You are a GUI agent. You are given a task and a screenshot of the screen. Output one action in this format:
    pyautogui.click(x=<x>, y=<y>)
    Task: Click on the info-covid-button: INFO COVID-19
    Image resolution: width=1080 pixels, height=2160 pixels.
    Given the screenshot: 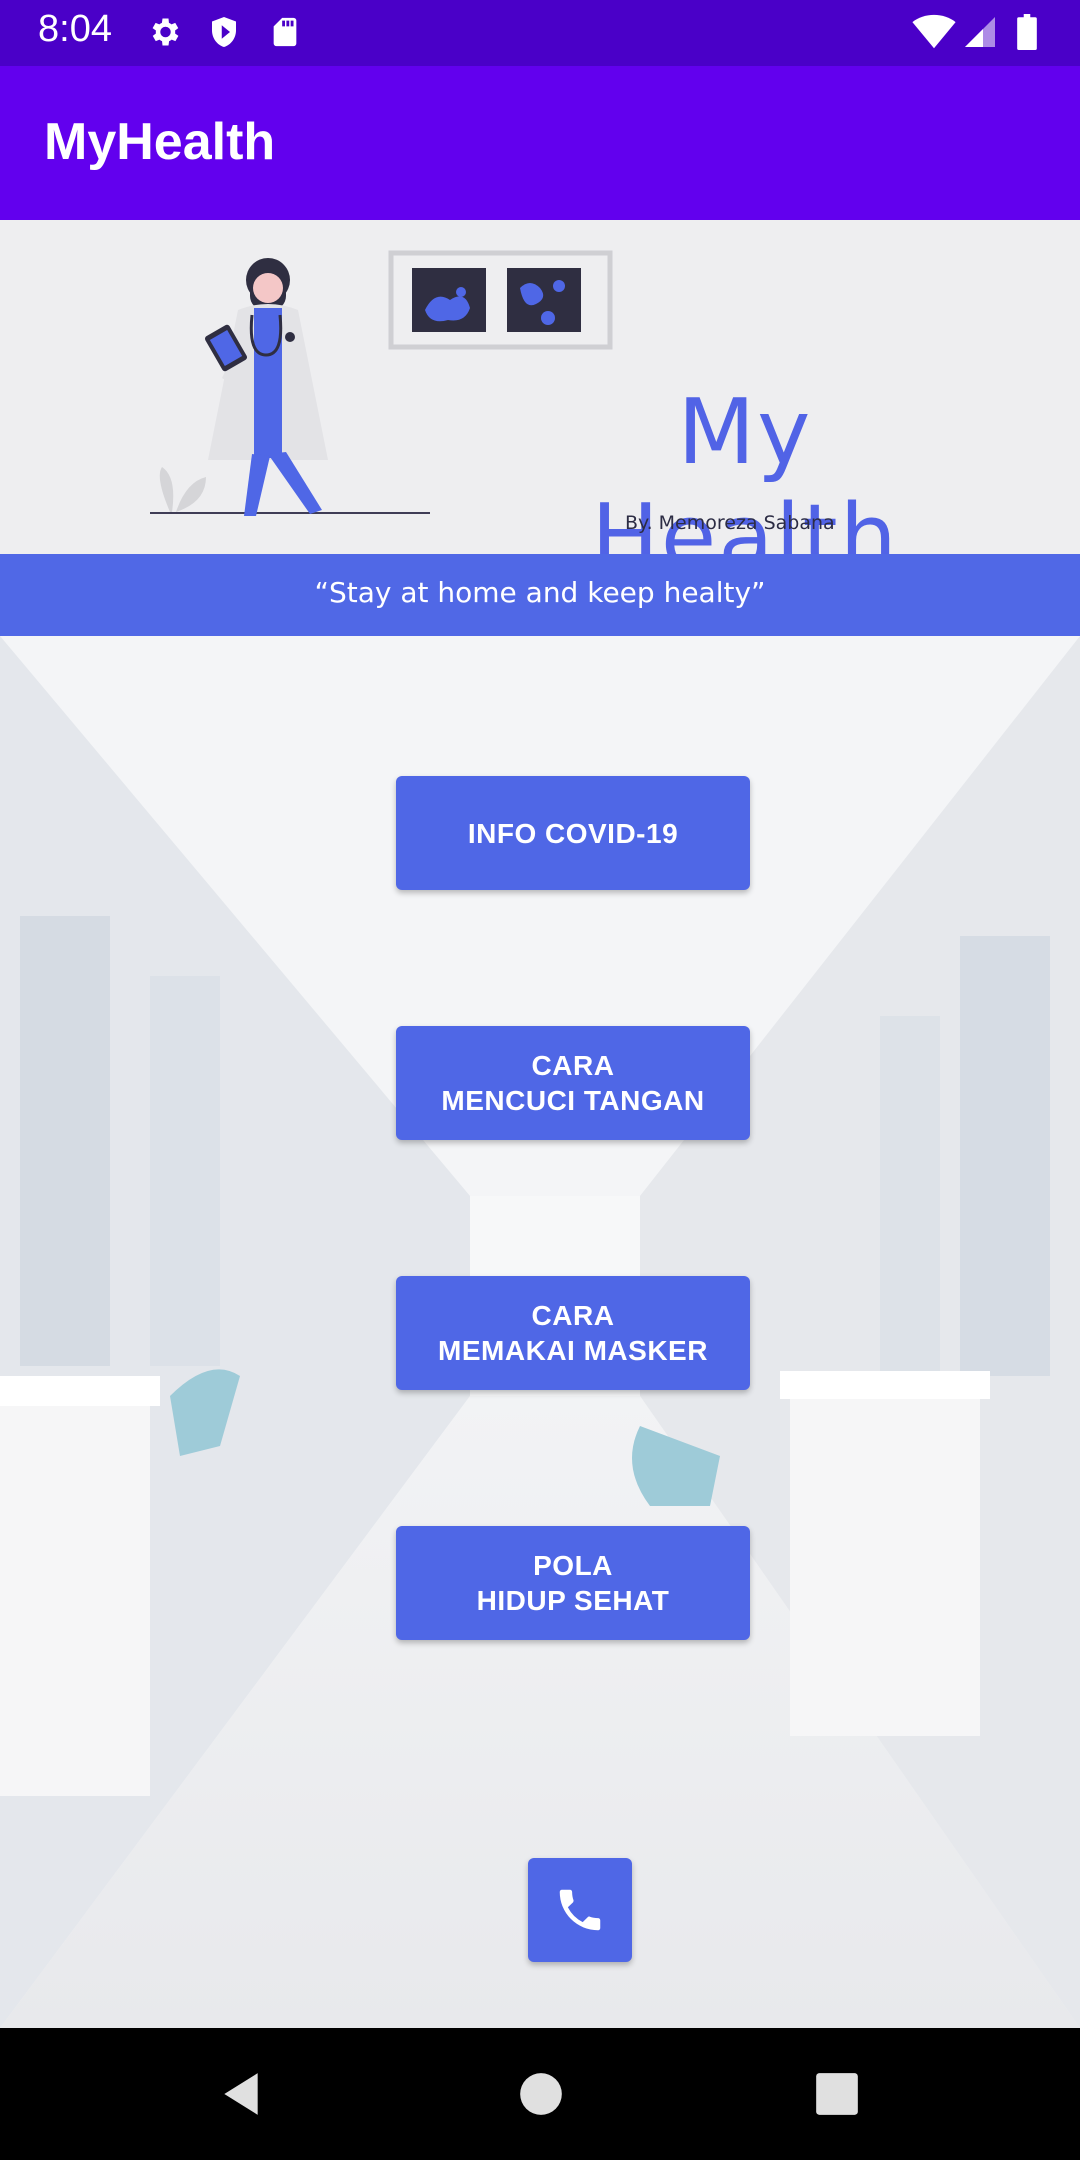 What is the action you would take?
    pyautogui.click(x=573, y=833)
    